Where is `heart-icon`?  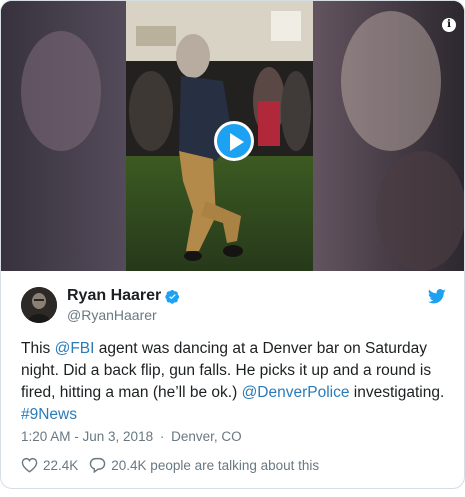 heart-icon is located at coordinates (29, 465).